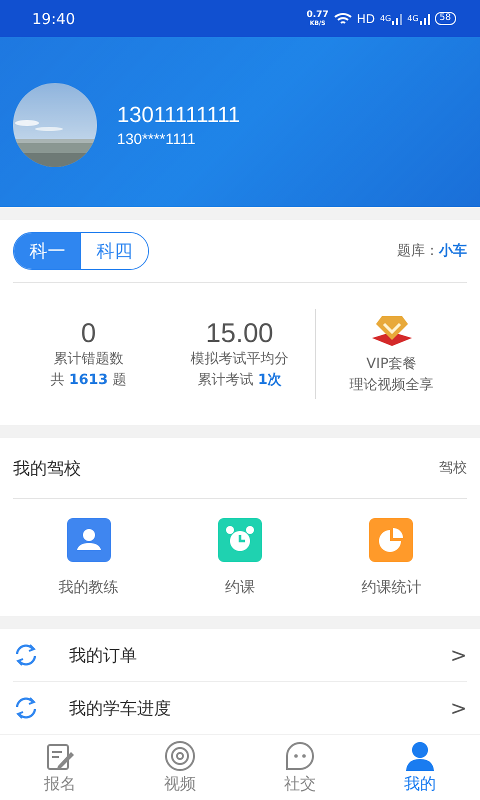  I want to click on stat-value: 15.00, so click(240, 333).